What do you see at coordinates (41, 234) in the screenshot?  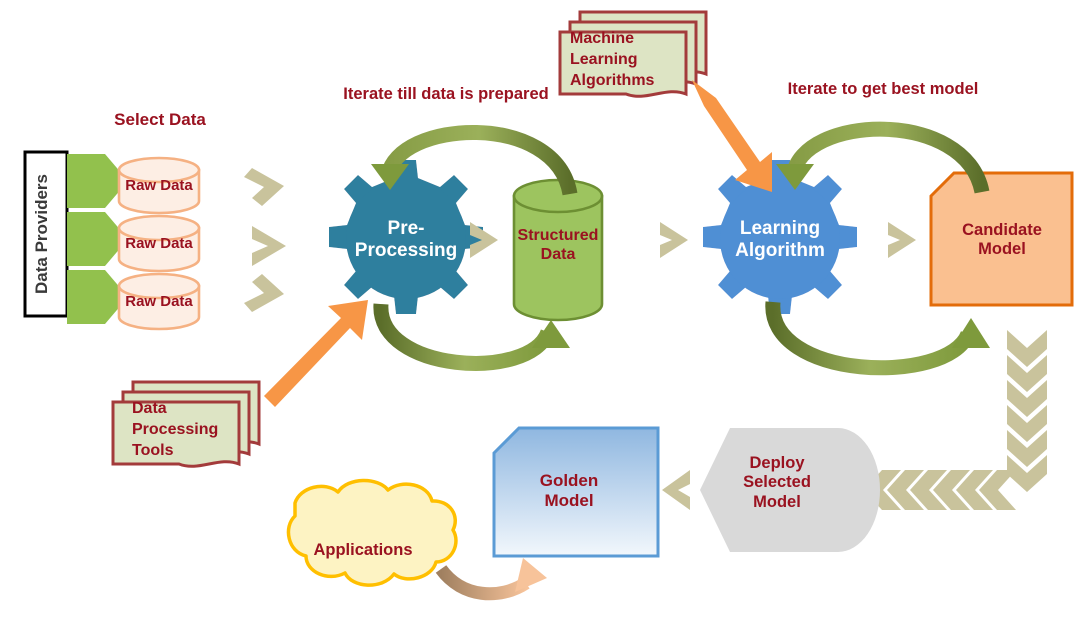 I see `data-providers-label: Data Providers` at bounding box center [41, 234].